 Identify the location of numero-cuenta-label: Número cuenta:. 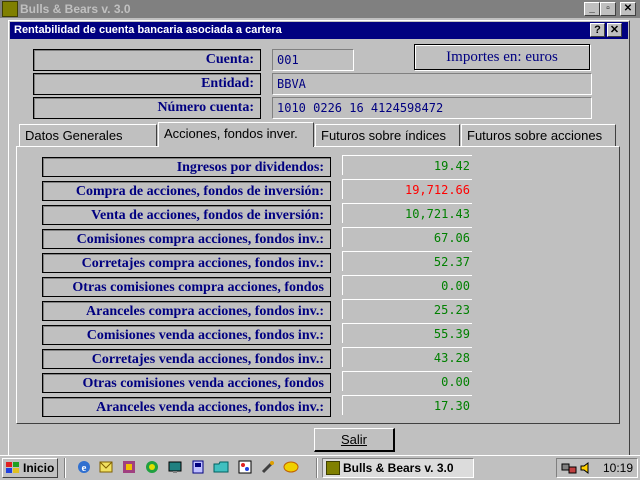
(147, 108).